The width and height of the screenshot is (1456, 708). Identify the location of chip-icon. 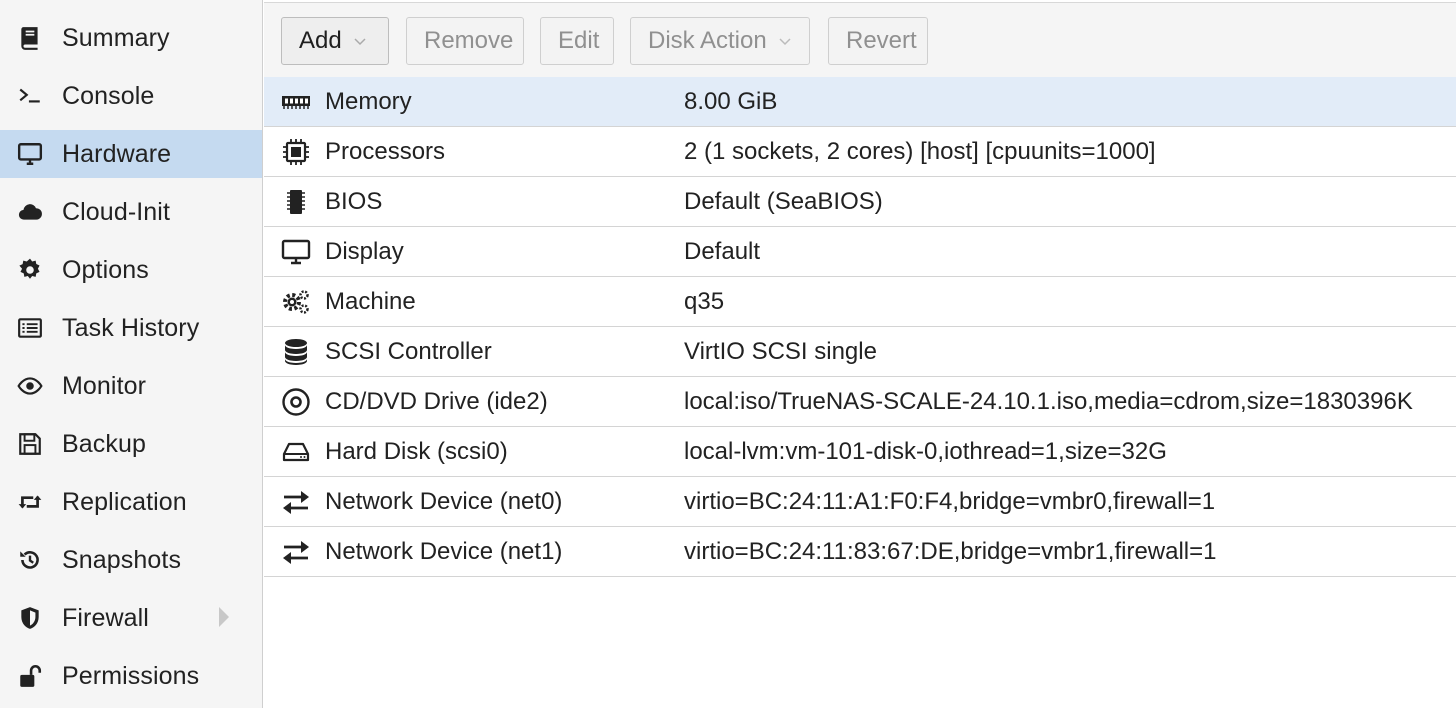
(294, 202).